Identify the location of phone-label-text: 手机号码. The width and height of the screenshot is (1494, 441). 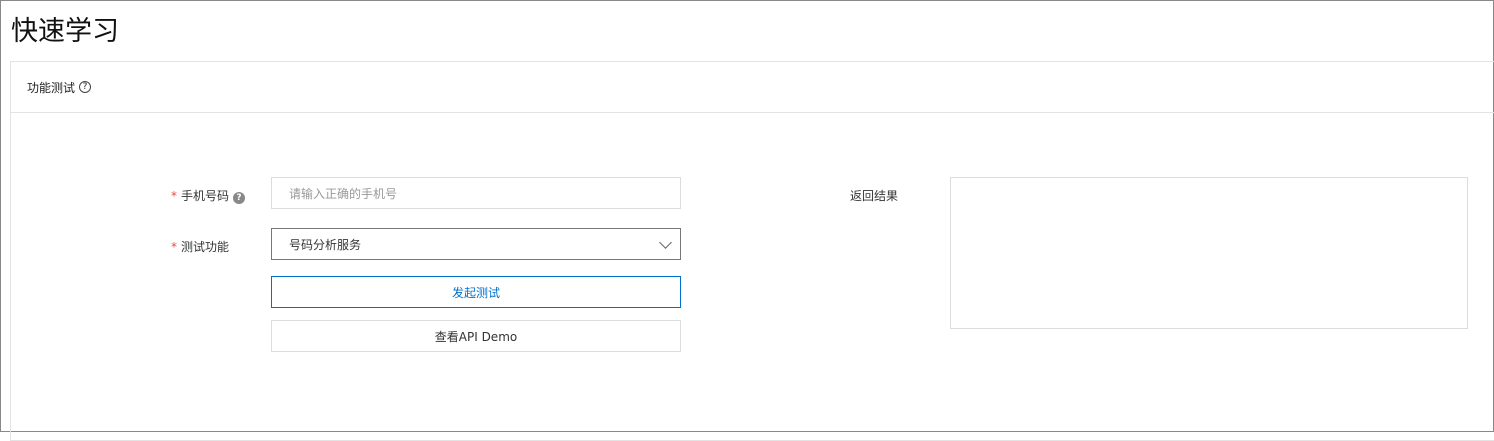
(205, 196).